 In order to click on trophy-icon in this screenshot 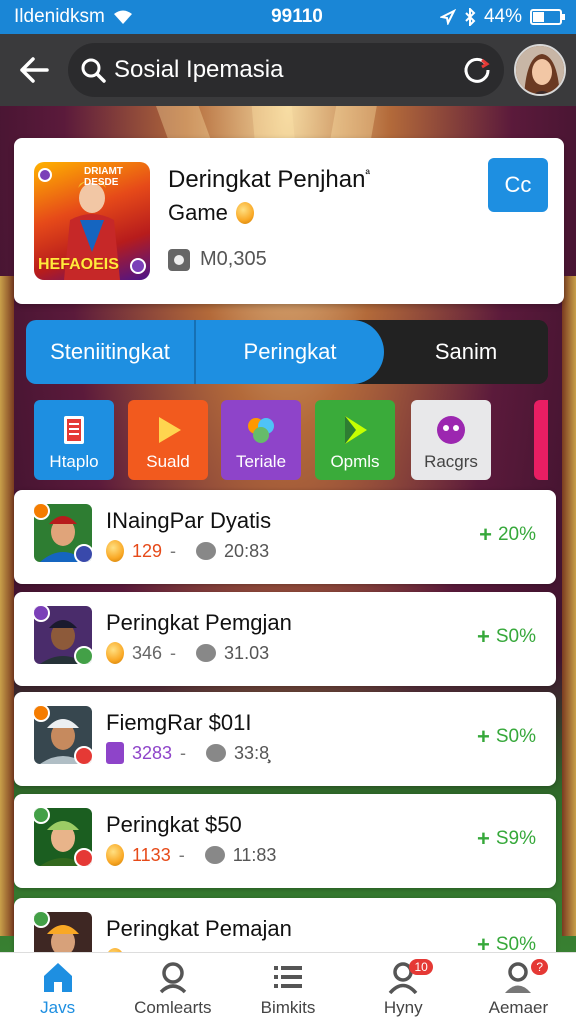, I will do `click(115, 753)`.